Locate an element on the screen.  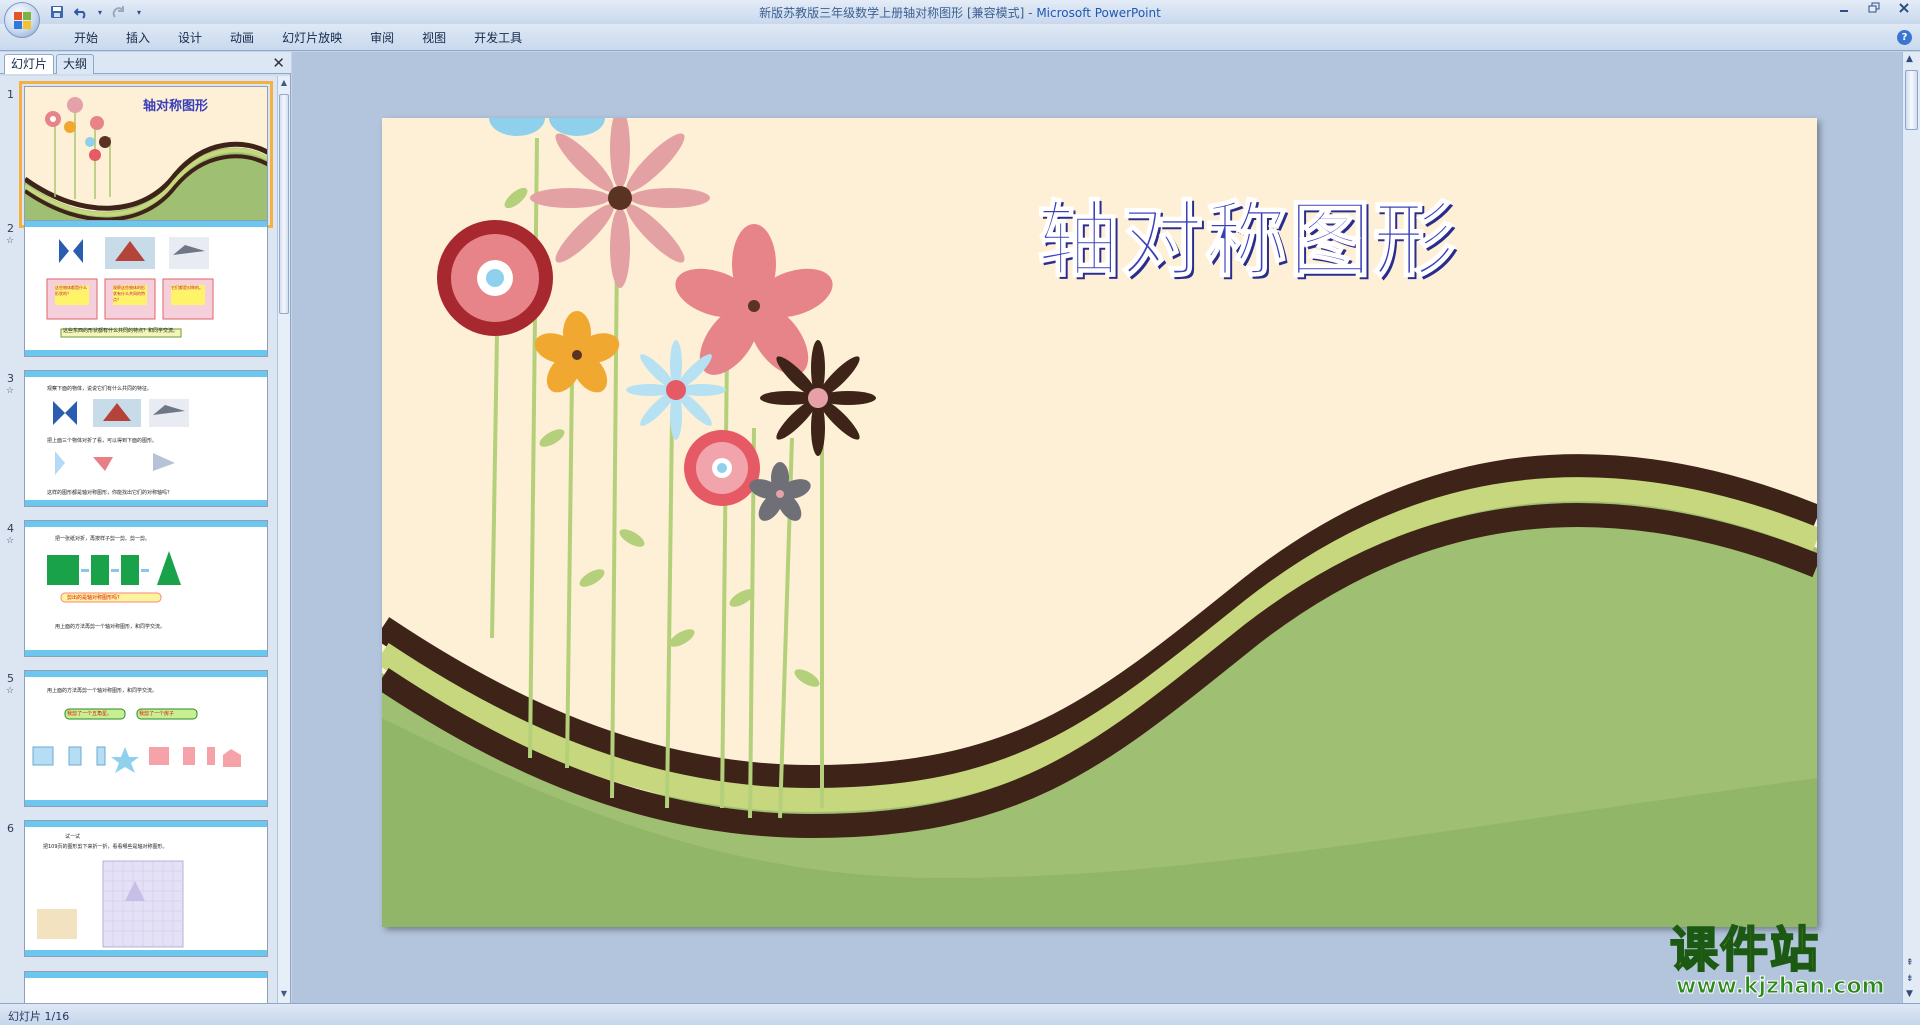
watermark-title: 课件站 is located at coordinates (1745, 950).